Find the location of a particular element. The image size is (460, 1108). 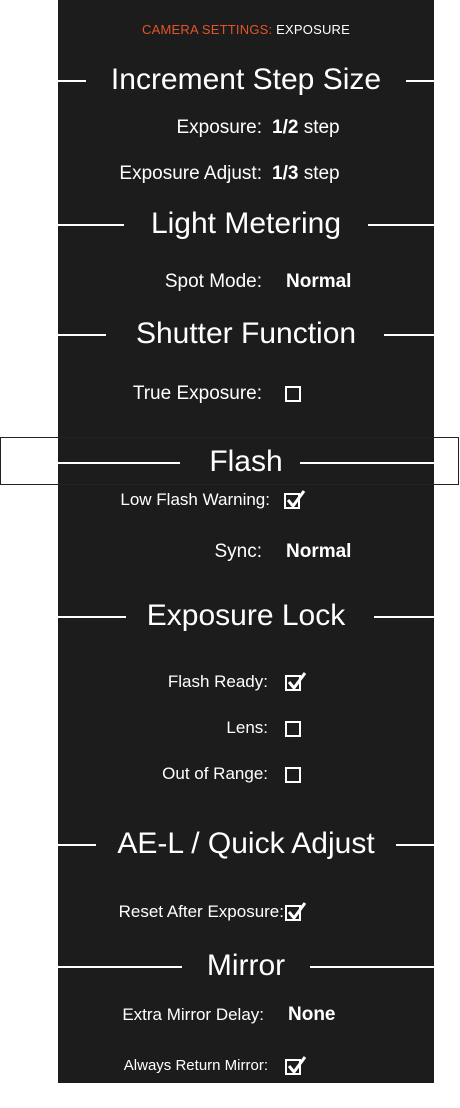

breadcrumb-page: EXPOSURE is located at coordinates (313, 29).